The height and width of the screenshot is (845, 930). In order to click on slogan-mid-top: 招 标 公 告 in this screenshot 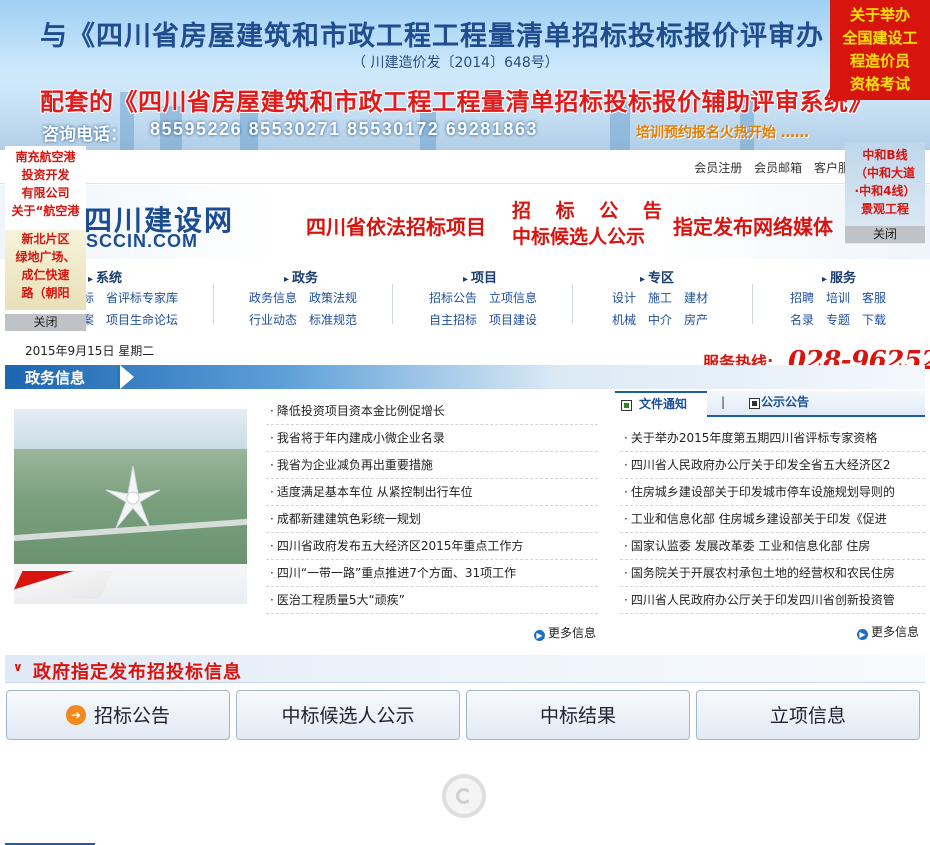, I will do `click(591, 211)`.